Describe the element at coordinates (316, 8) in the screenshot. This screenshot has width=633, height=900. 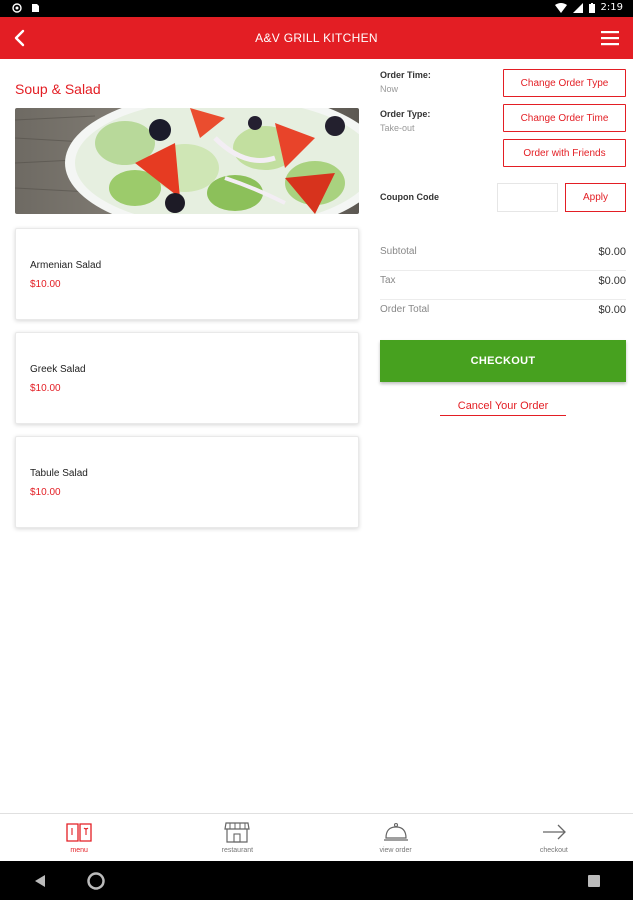
I see `status-bar: 2:19` at that location.